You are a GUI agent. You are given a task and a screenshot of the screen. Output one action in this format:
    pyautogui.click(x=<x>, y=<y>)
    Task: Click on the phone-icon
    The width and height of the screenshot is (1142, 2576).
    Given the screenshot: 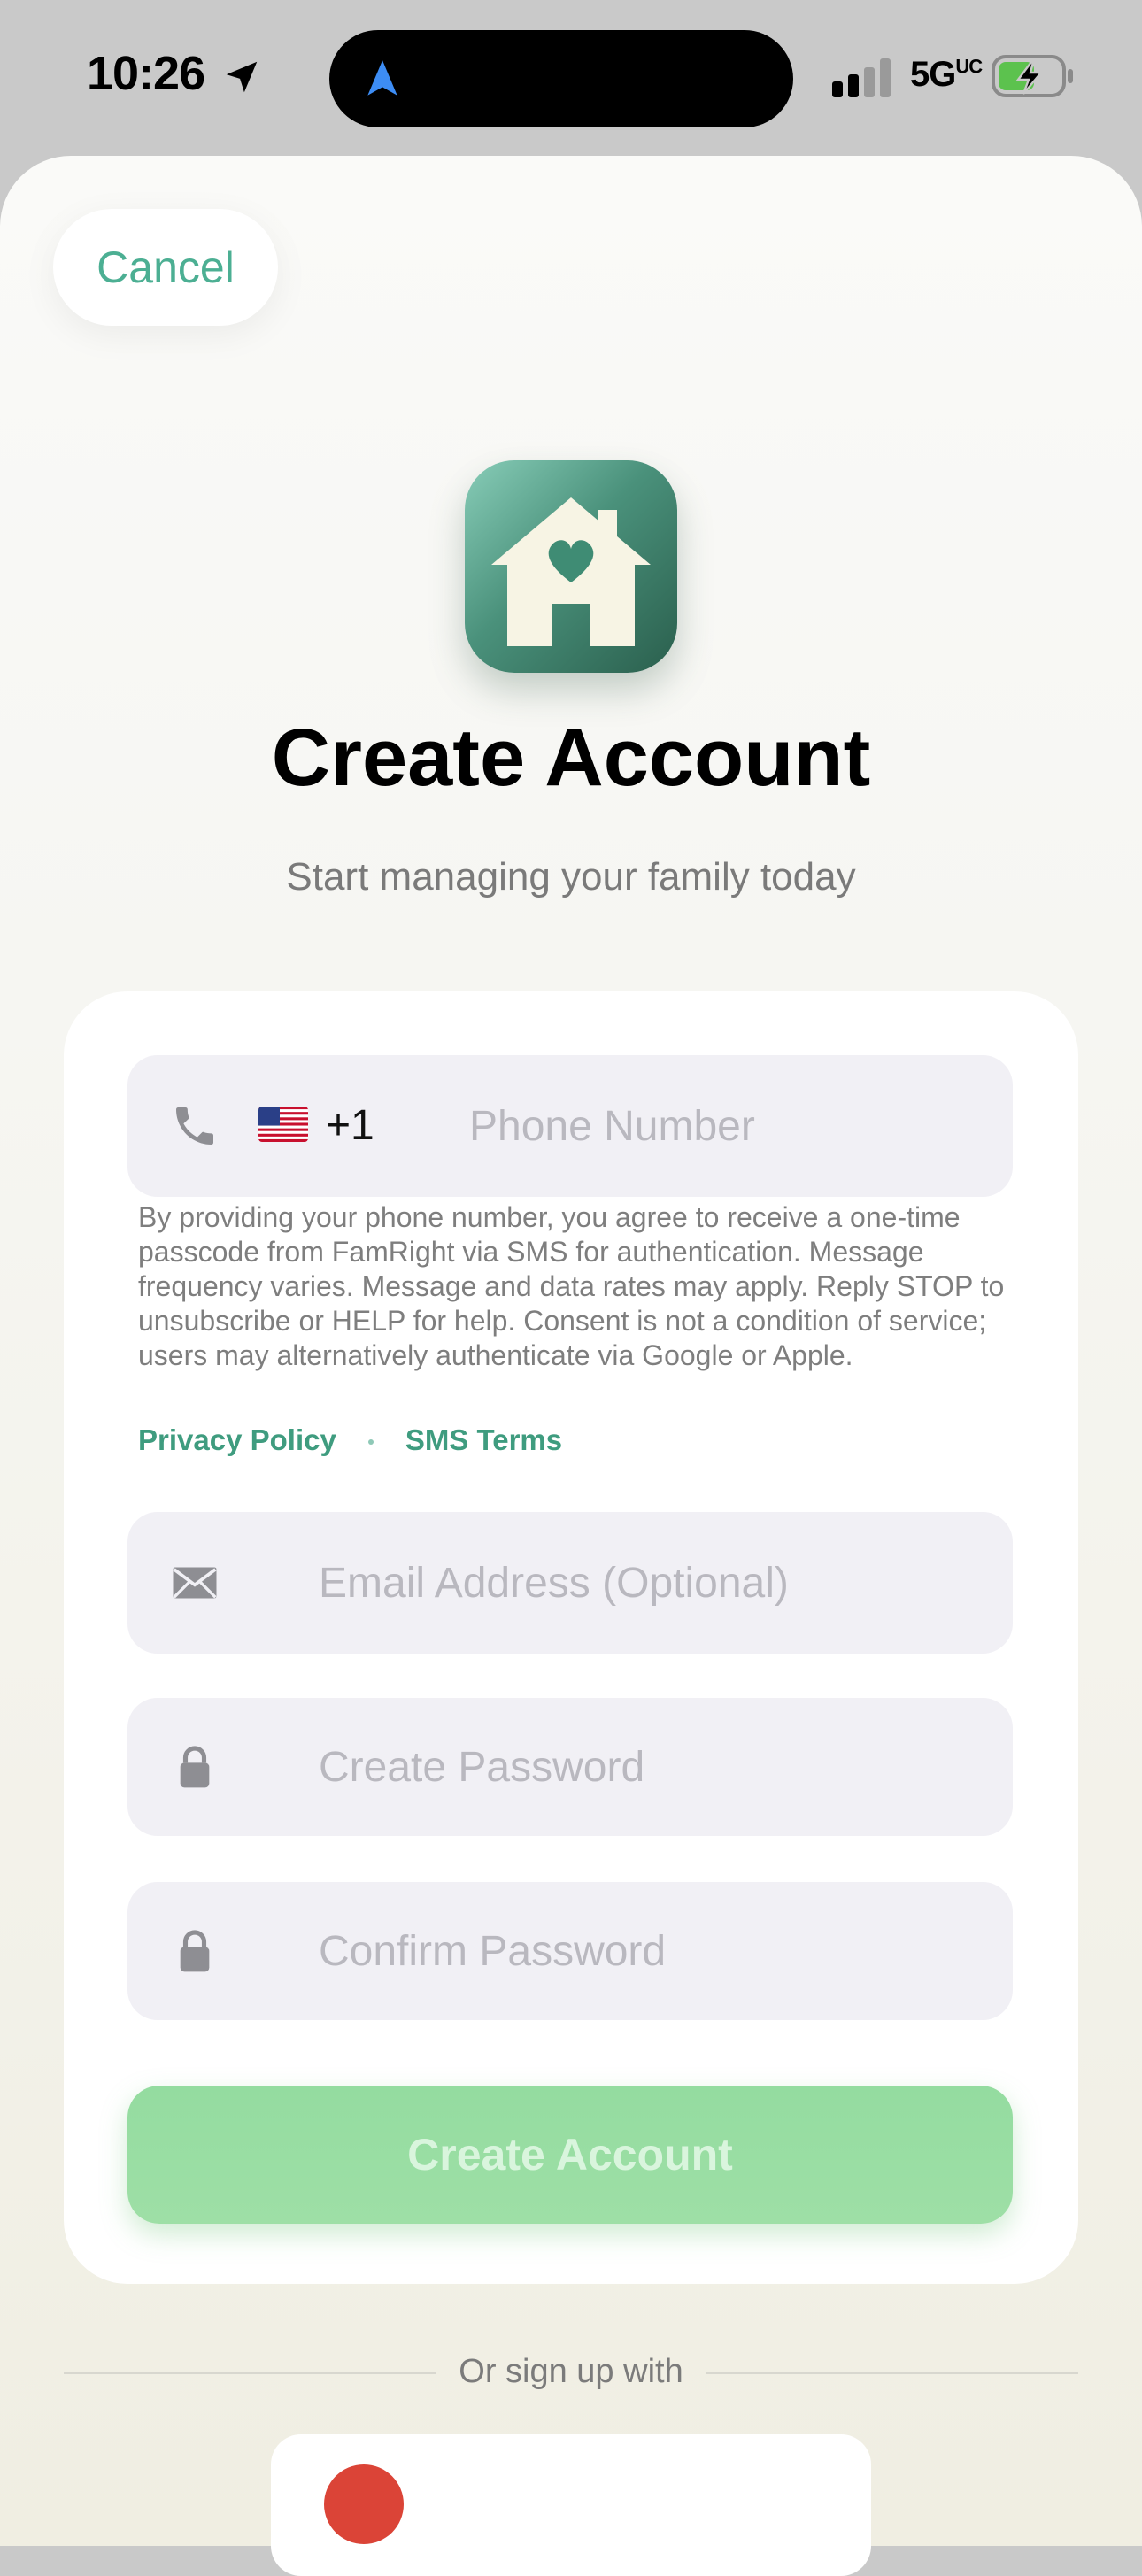 What is the action you would take?
    pyautogui.click(x=194, y=1126)
    